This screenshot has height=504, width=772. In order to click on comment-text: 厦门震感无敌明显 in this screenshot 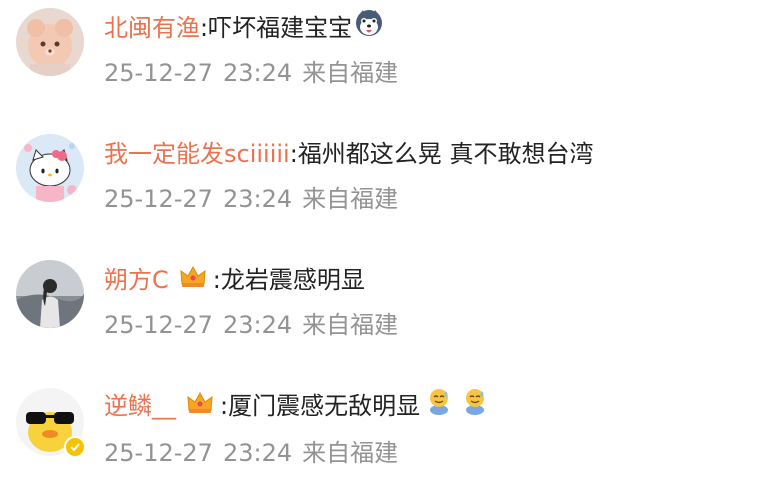, I will do `click(324, 406)`.